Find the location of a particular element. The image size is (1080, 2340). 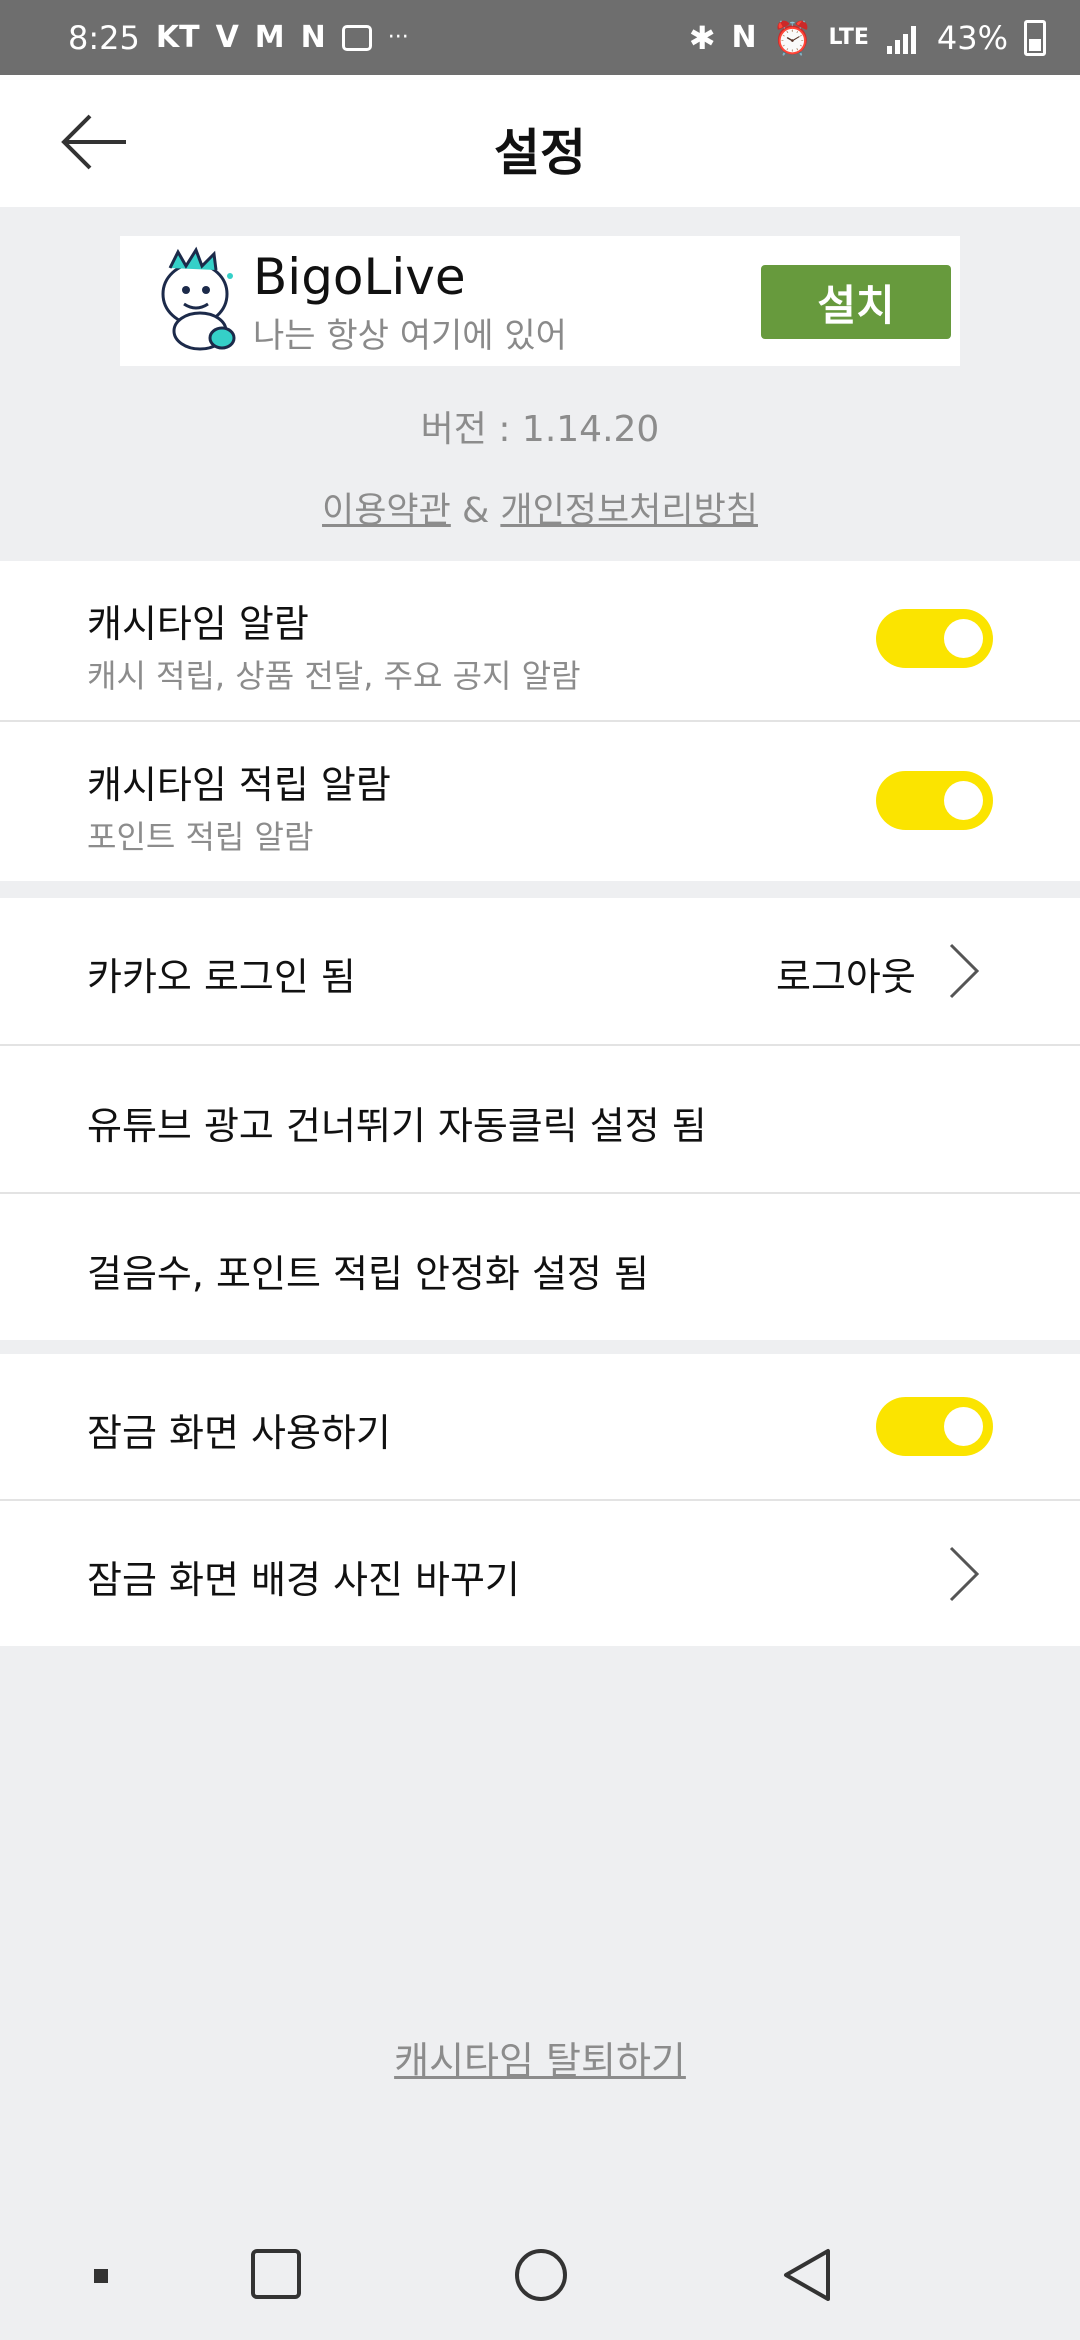

legal-links: 이용약관 & 개인정보처리방침 is located at coordinates (540, 507).